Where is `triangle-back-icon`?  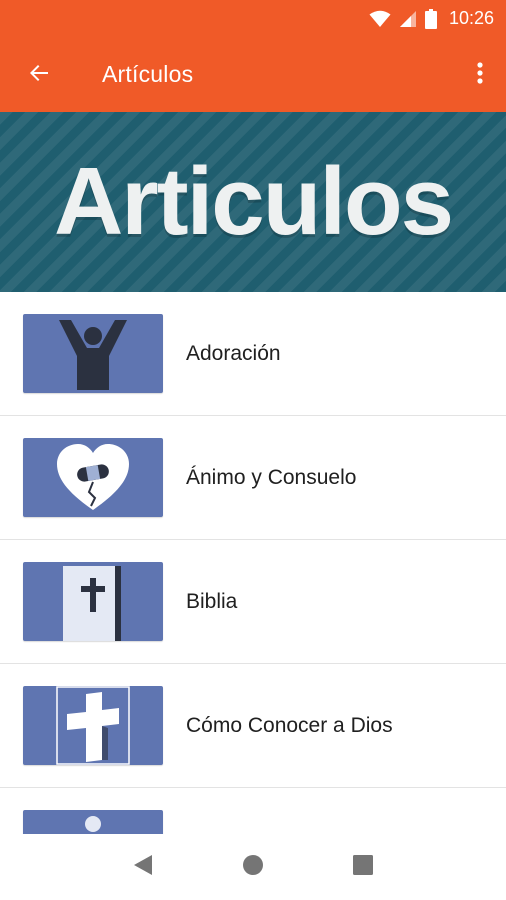
triangle-back-icon is located at coordinates (143, 867).